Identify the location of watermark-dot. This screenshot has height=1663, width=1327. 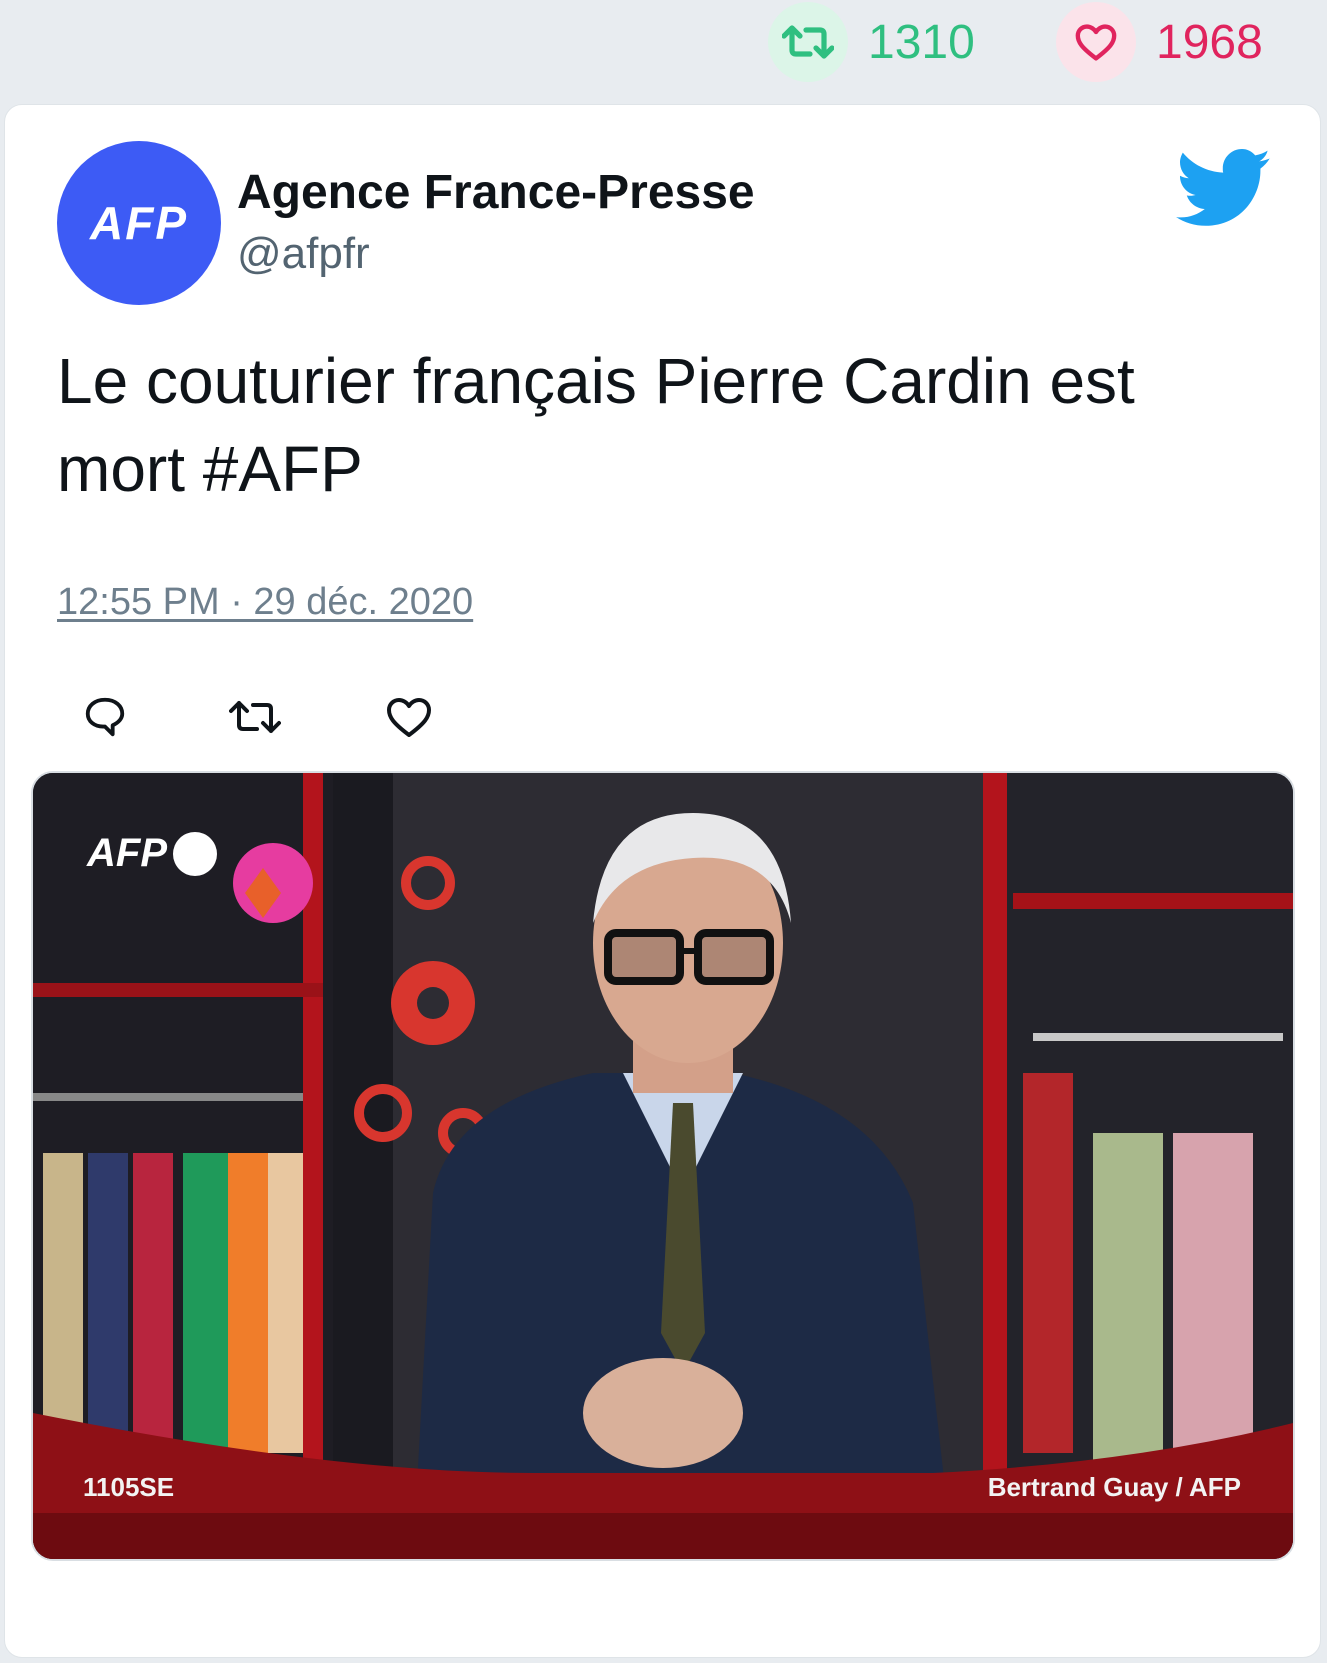
(195, 853).